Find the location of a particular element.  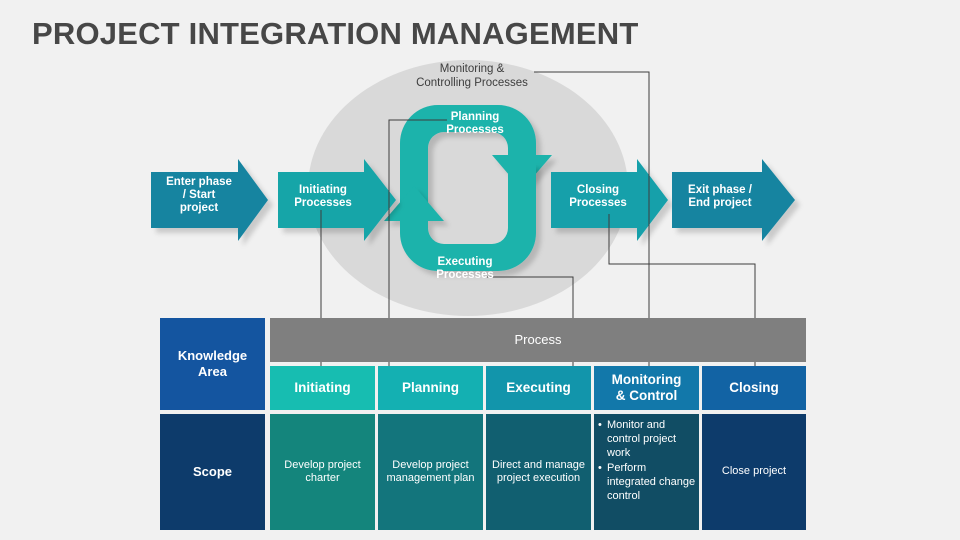

table-header-closing: Closing is located at coordinates (754, 388).